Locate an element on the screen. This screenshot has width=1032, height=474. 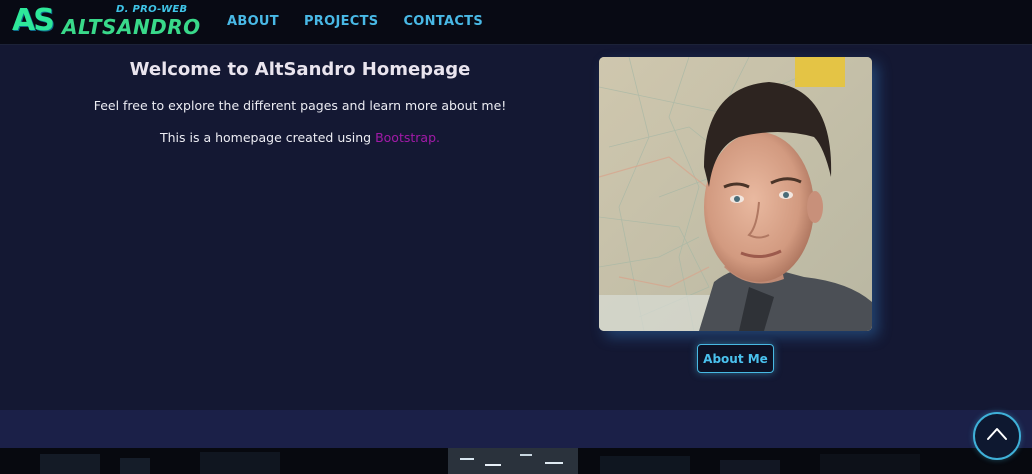
nav-link-contacts: CONTACTS is located at coordinates (443, 21).